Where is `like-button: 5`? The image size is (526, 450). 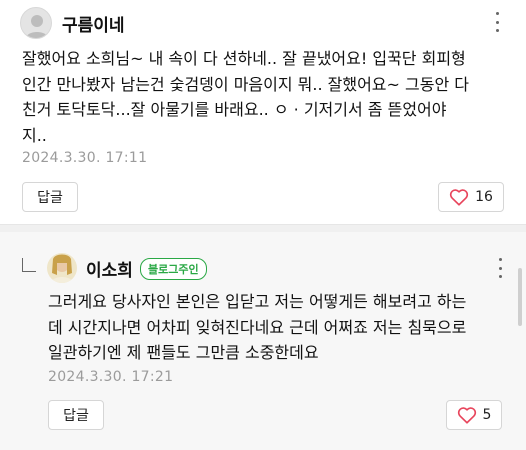
like-button: 5 is located at coordinates (474, 415).